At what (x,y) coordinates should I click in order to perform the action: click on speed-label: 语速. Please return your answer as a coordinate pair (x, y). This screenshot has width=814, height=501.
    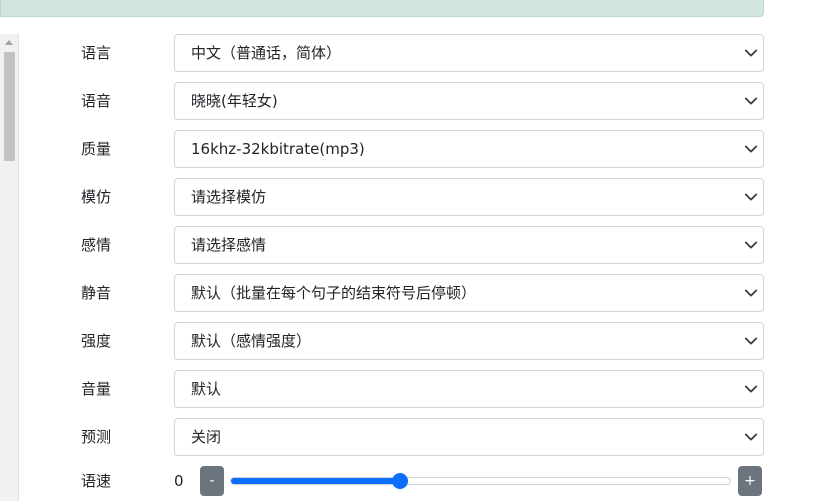
    Looking at the image, I should click on (96, 481).